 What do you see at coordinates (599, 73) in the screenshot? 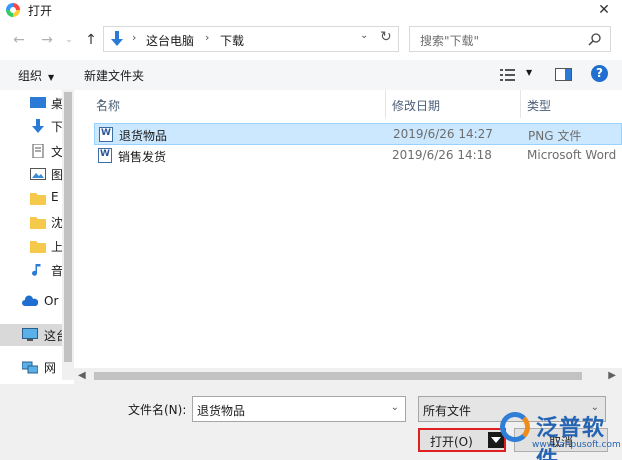
I see `help-icon: ?` at bounding box center [599, 73].